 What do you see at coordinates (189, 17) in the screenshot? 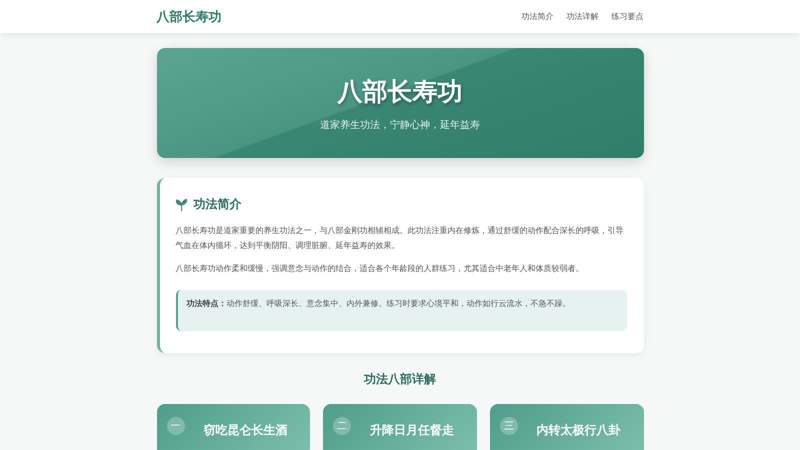
I see `site-logo: 八部长寿功` at bounding box center [189, 17].